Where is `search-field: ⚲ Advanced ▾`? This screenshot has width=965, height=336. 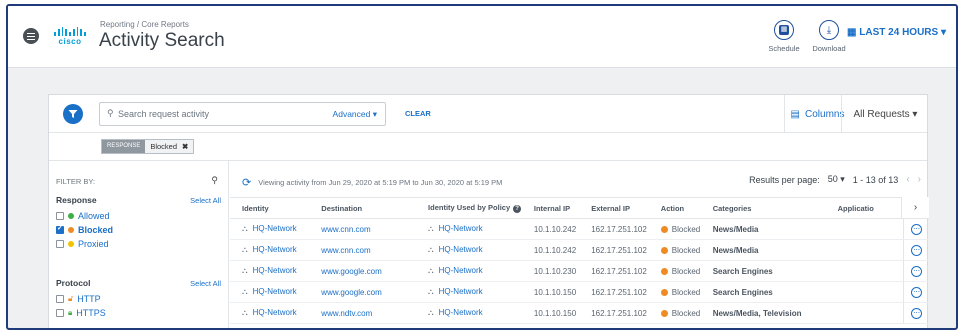
search-field: ⚲ Advanced ▾ is located at coordinates (242, 114).